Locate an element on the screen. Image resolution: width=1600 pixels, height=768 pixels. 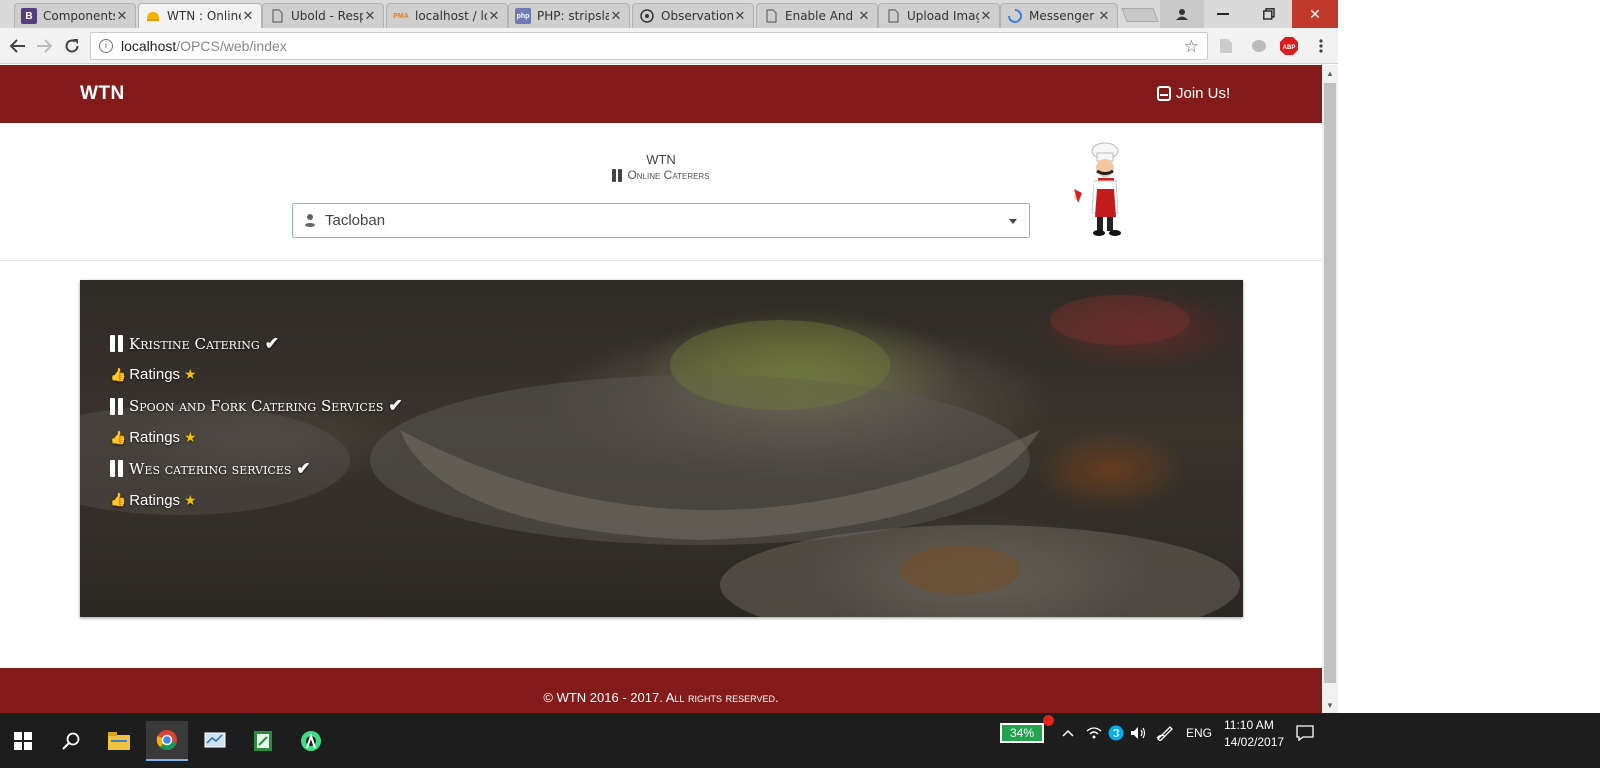
back-arrow-icon is located at coordinates (18, 46).